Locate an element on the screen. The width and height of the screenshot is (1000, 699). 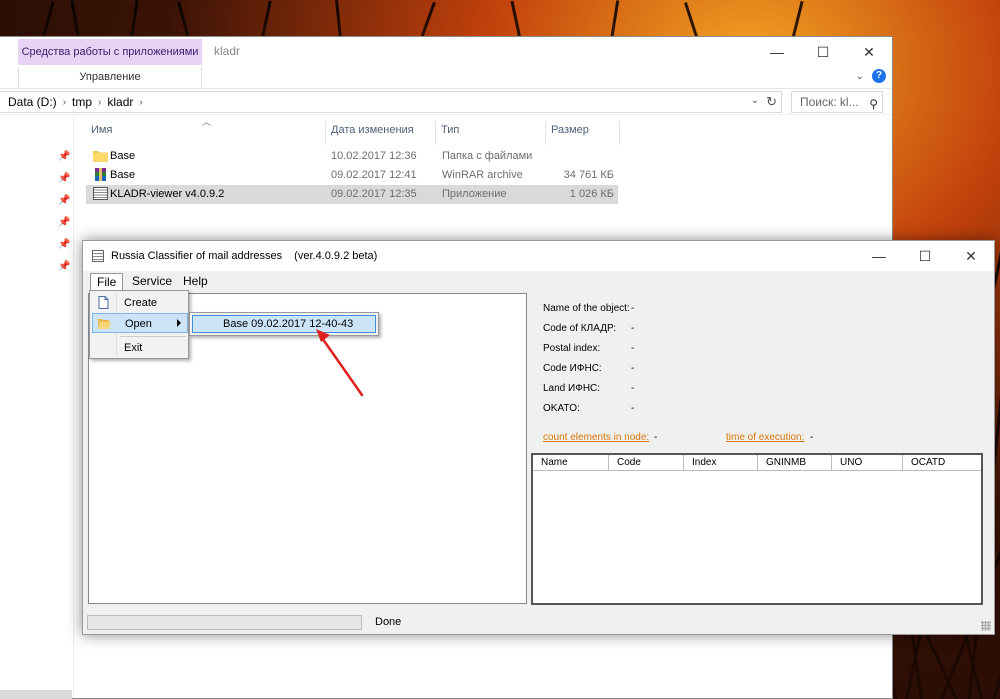
count-elements-value: - is located at coordinates (656, 437).